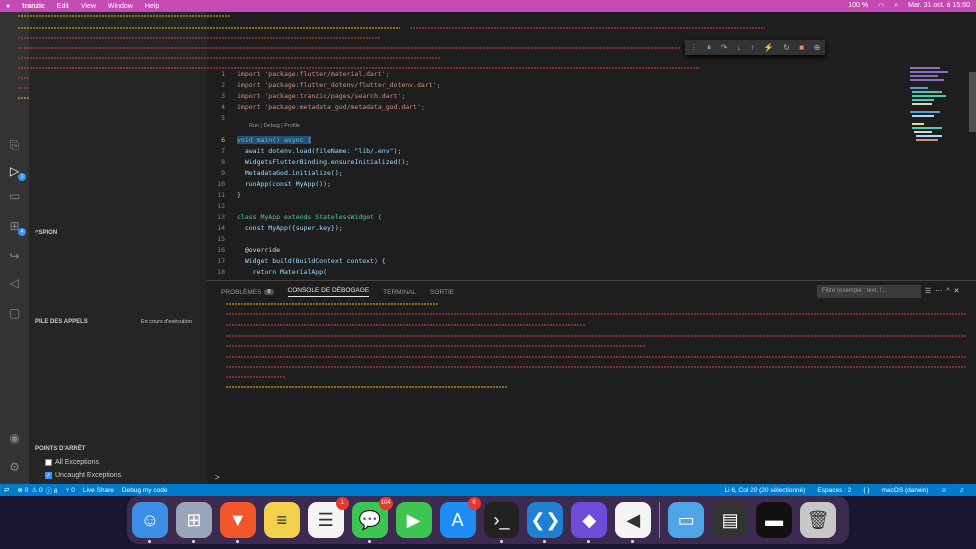 The width and height of the screenshot is (976, 549). Describe the element at coordinates (501, 522) in the screenshot. I see `dock-terminal-icon: ›_` at that location.